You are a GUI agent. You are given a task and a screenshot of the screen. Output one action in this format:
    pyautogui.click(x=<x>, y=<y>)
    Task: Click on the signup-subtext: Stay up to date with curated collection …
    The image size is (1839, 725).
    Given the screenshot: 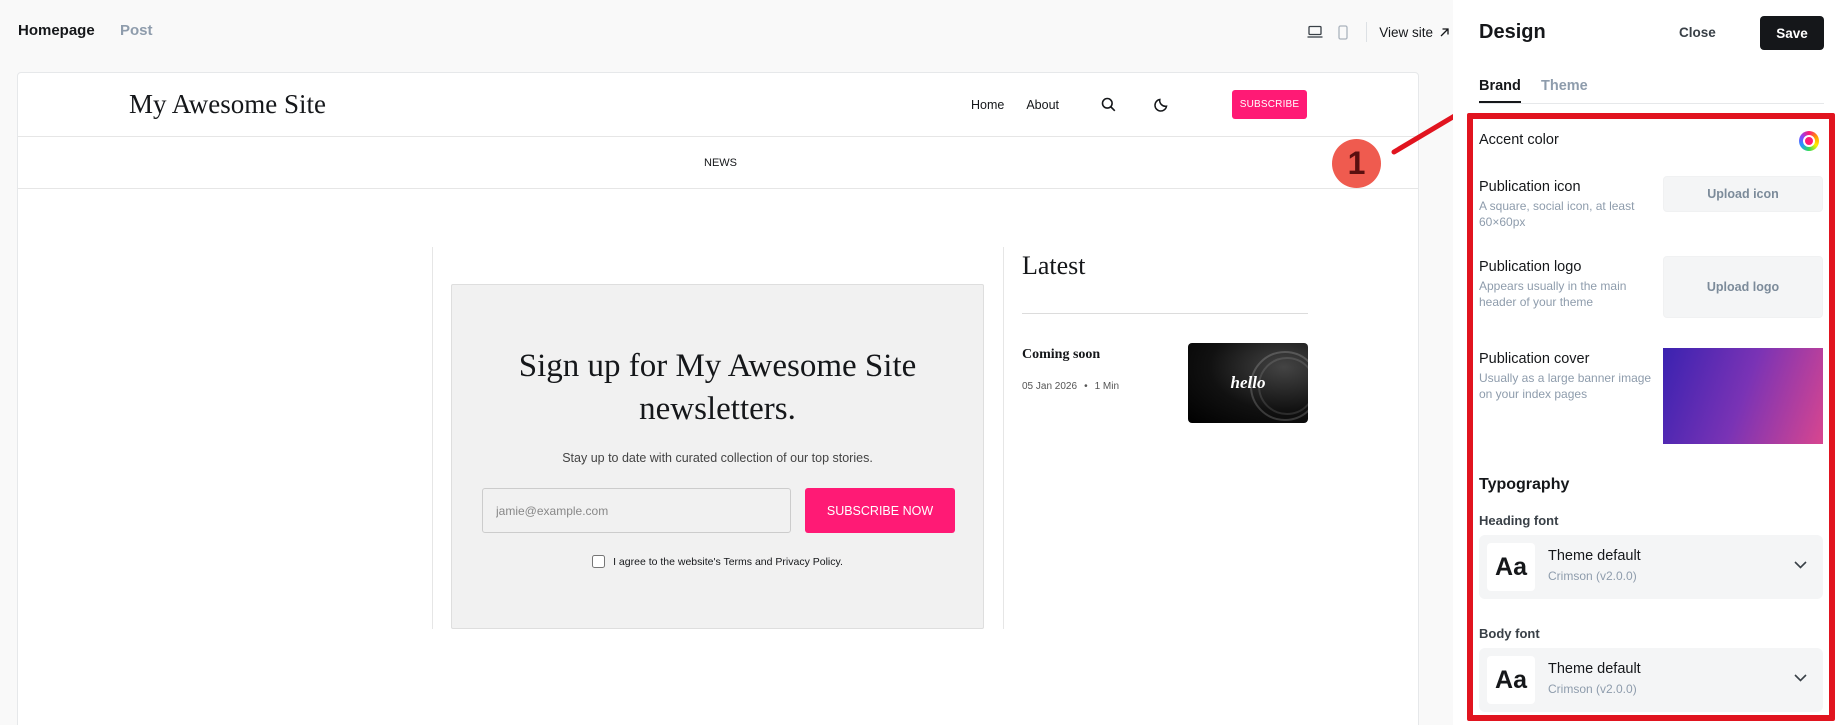 What is the action you would take?
    pyautogui.click(x=717, y=458)
    